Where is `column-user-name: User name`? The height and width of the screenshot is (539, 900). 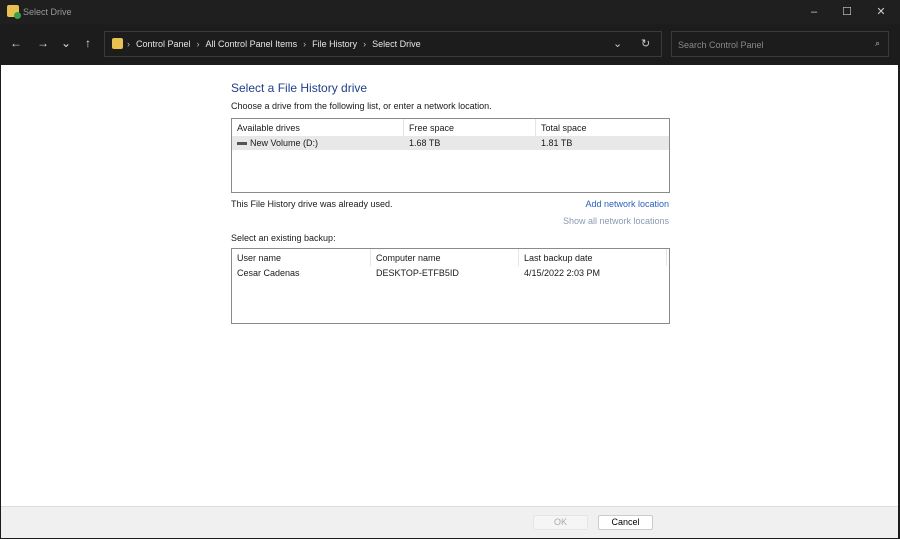 column-user-name: User name is located at coordinates (301, 257).